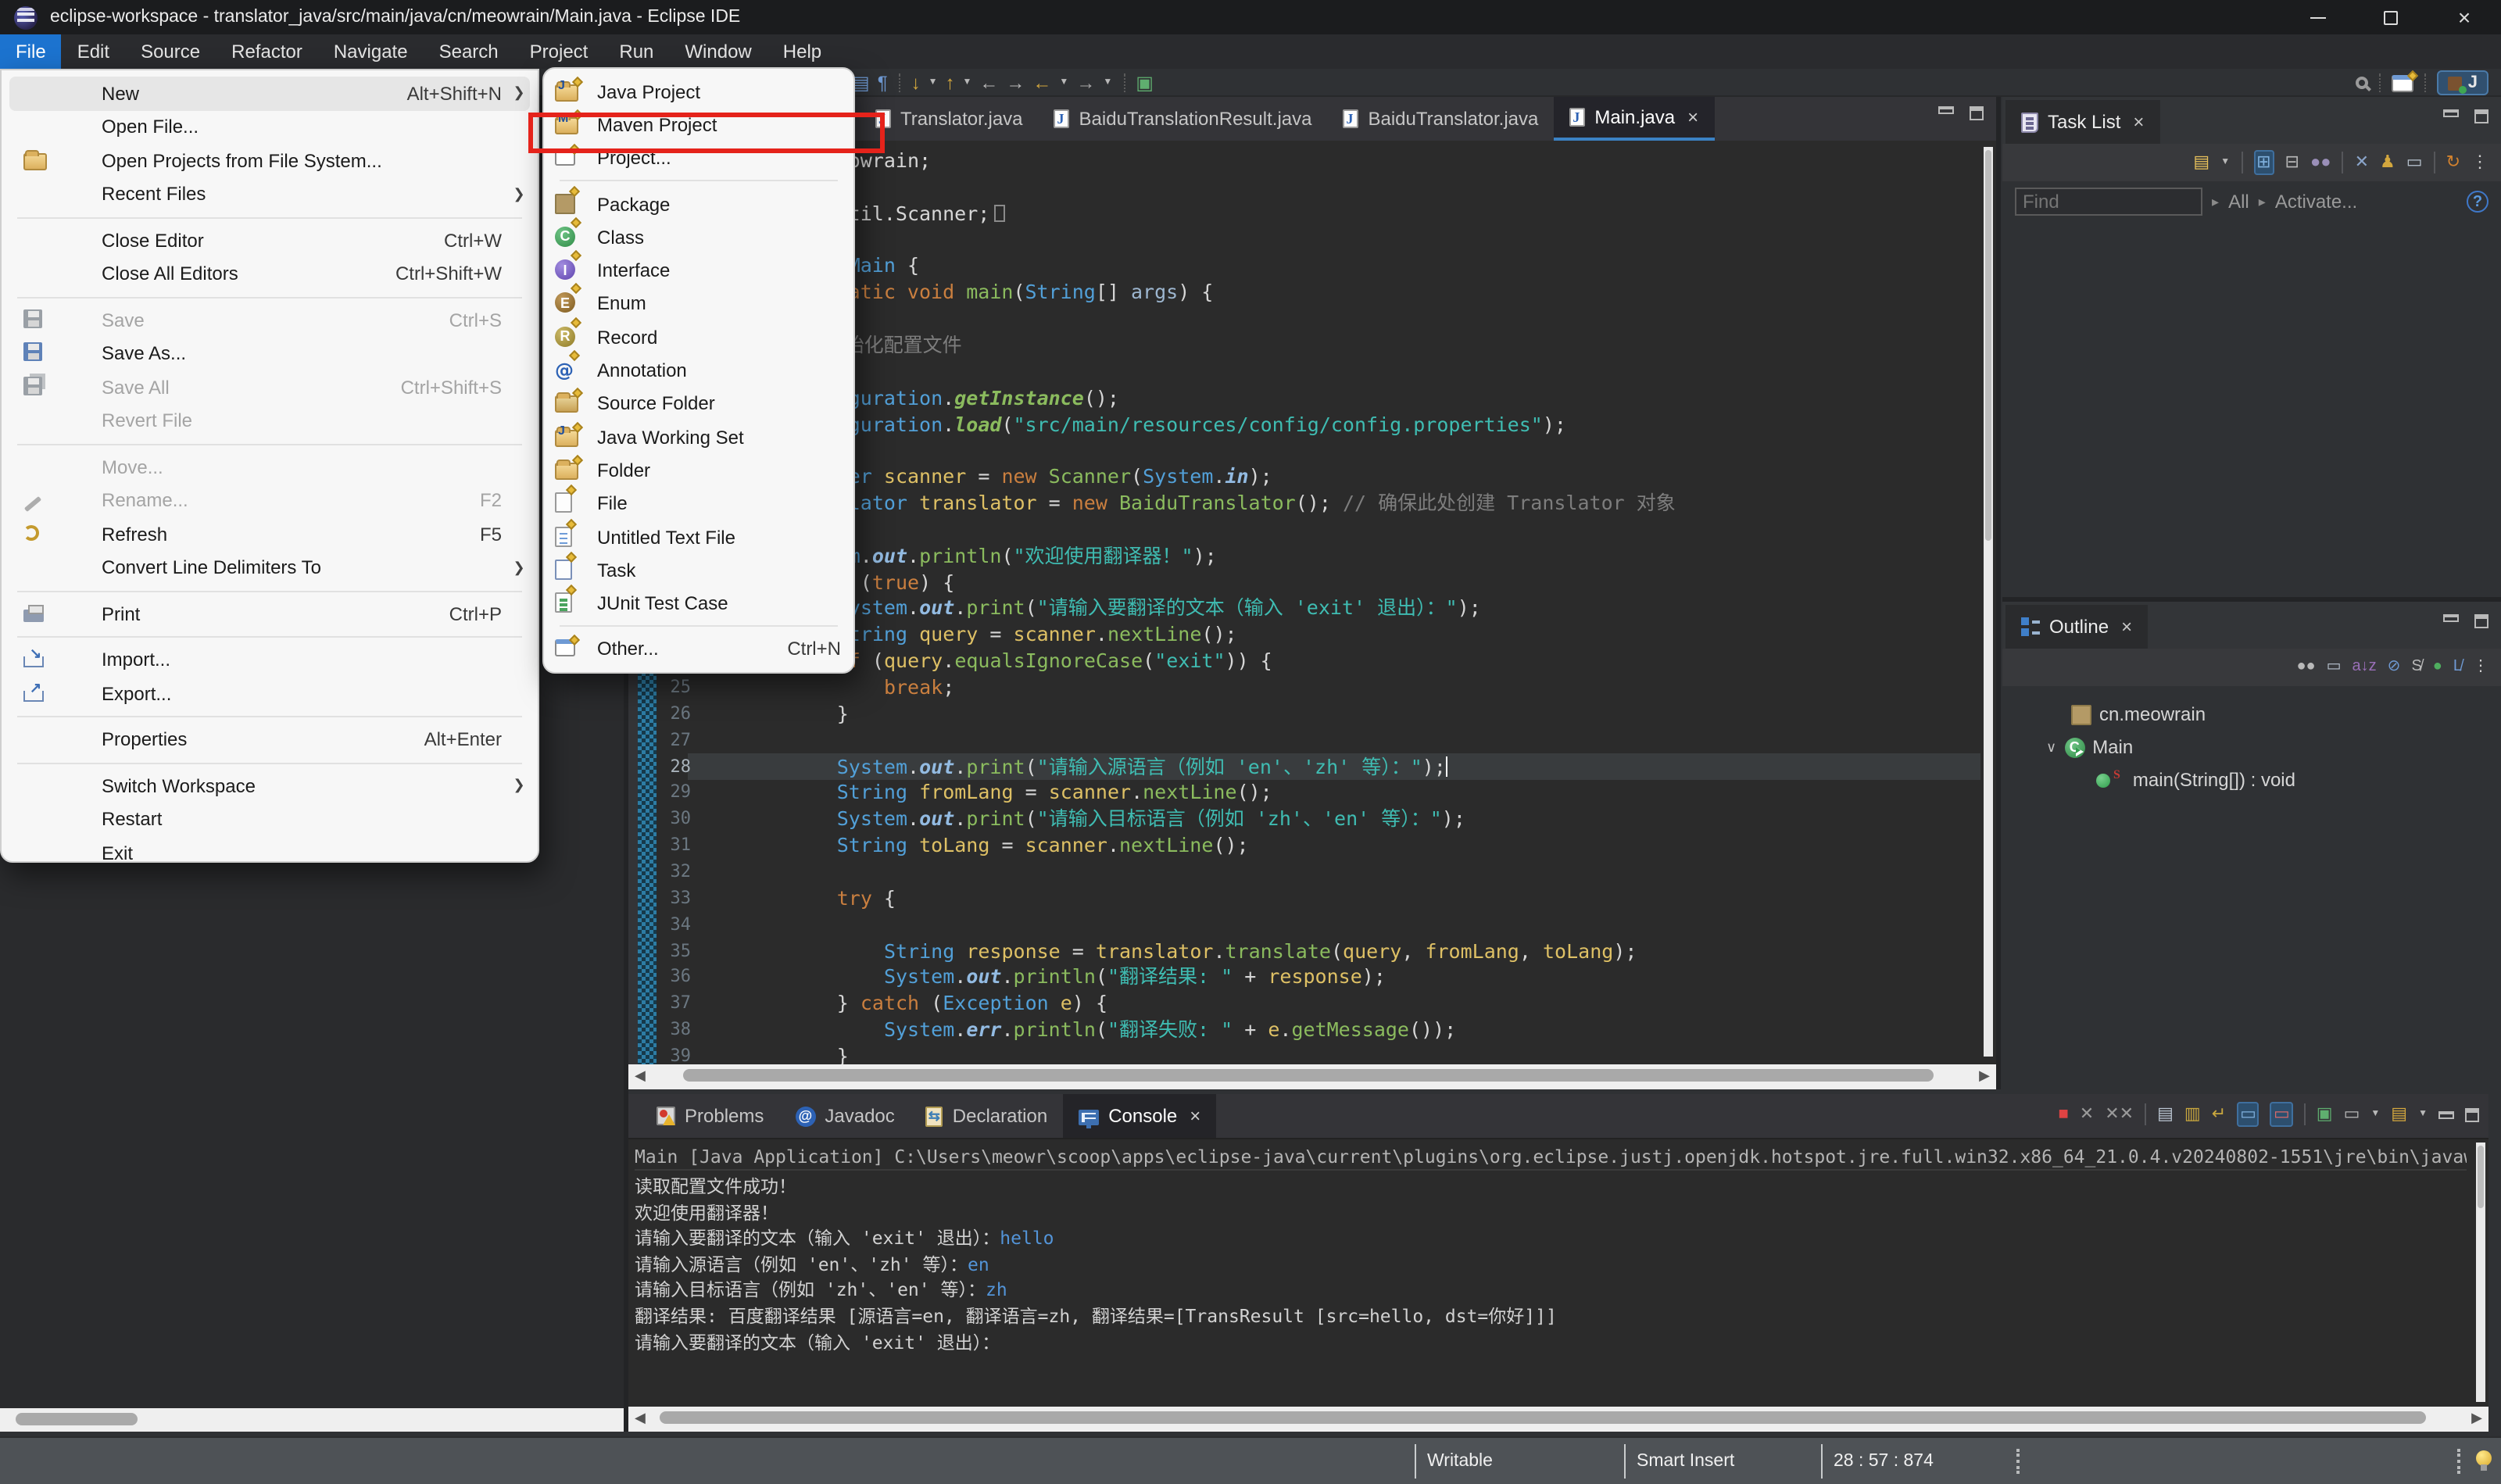  Describe the element at coordinates (951, 82) in the screenshot. I see `previous-annotation-icon: ↑` at that location.